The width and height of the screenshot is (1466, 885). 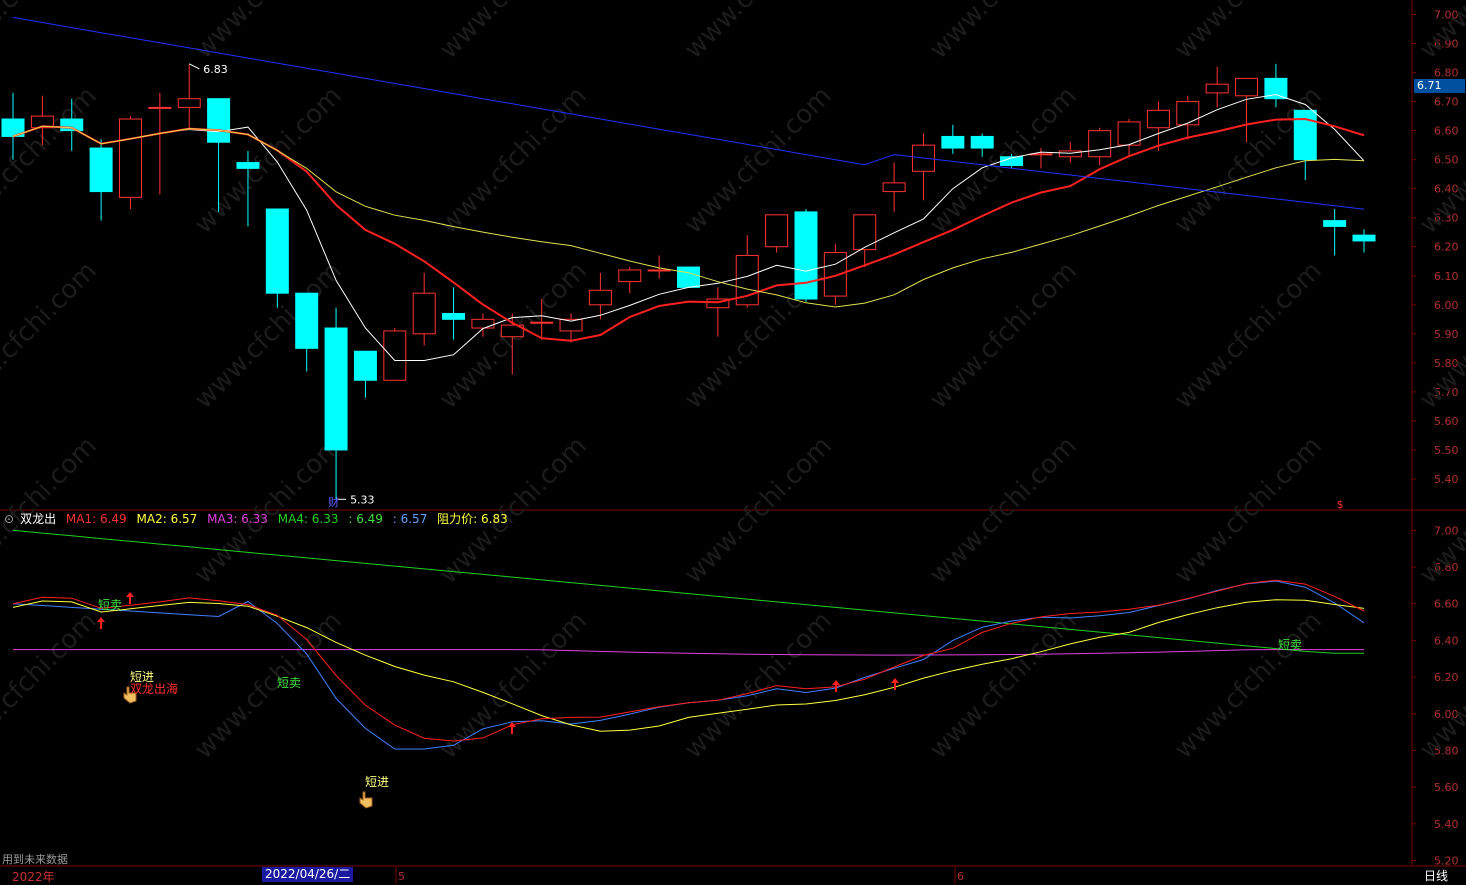 What do you see at coordinates (1446, 604) in the screenshot?
I see `ind-tick-label: 6.60` at bounding box center [1446, 604].